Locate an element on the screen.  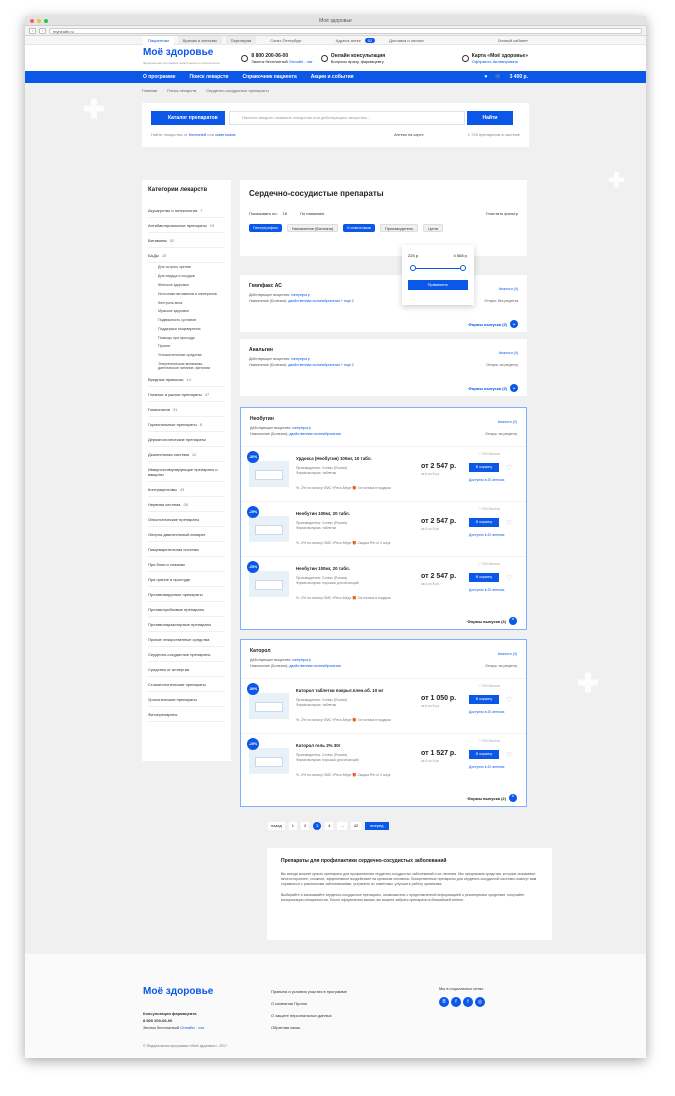
sidebar-item: БАДы 15 is located at coordinates (186, 255).